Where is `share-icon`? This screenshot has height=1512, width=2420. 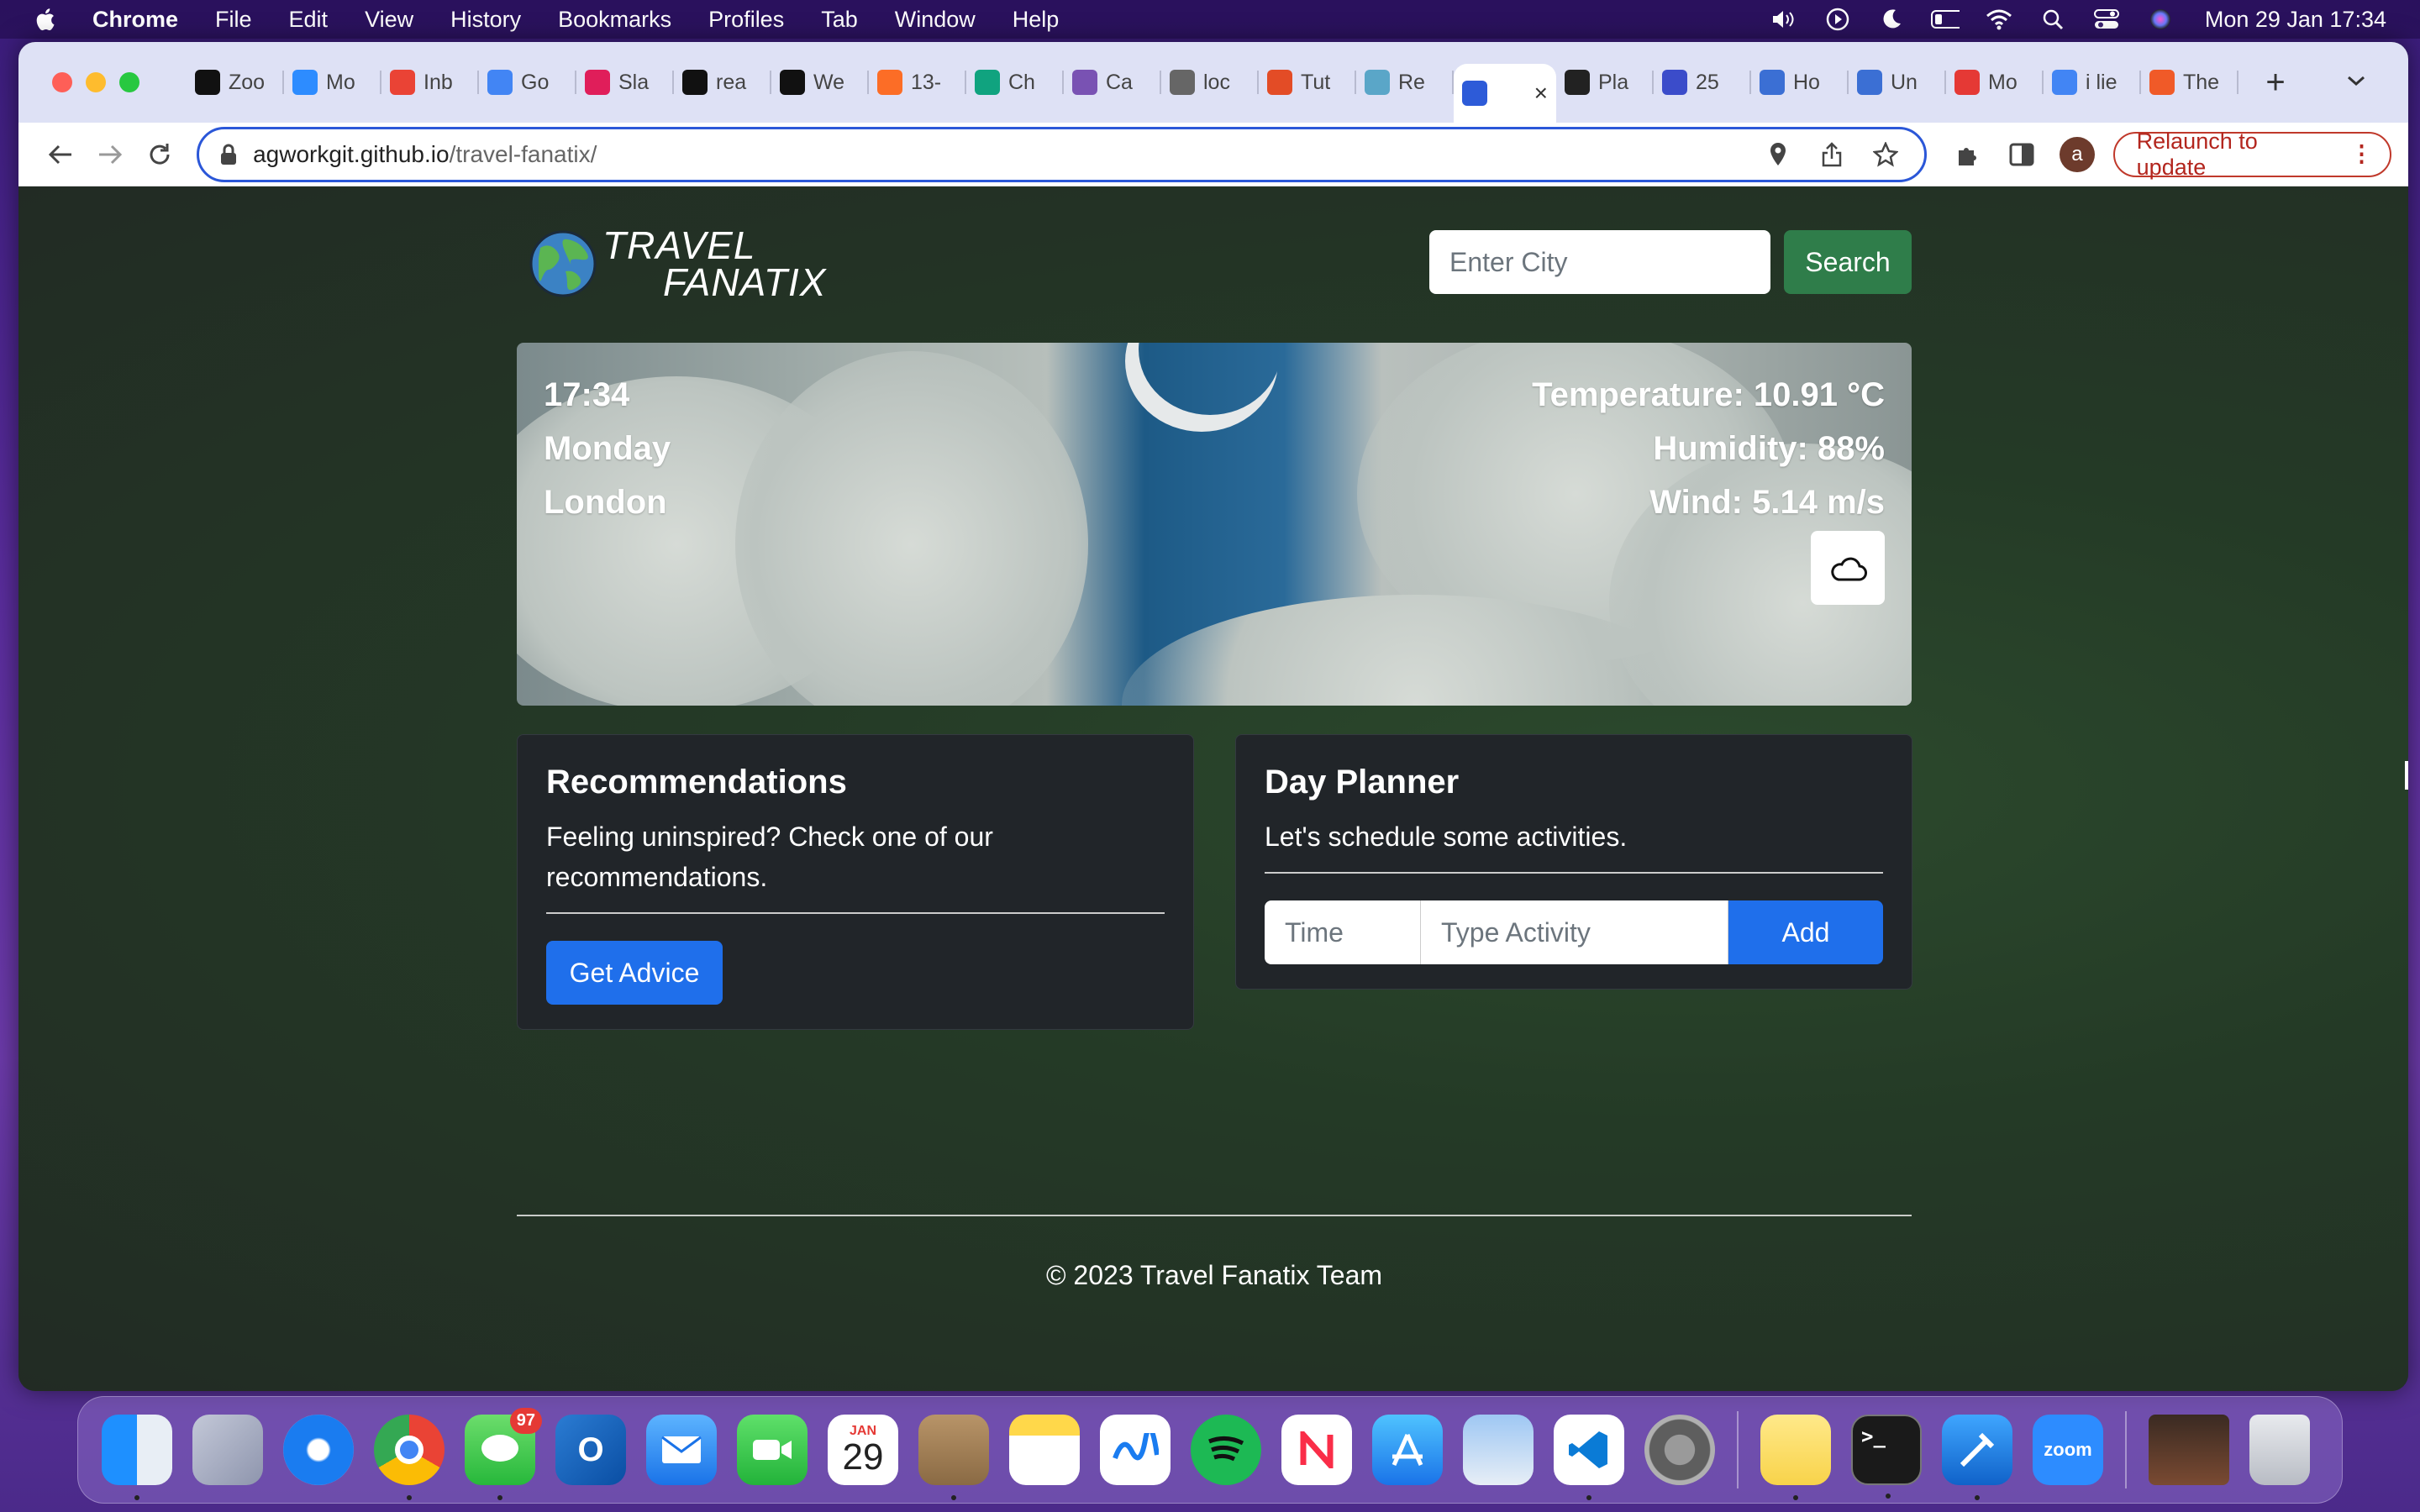
share-icon is located at coordinates (1831, 154).